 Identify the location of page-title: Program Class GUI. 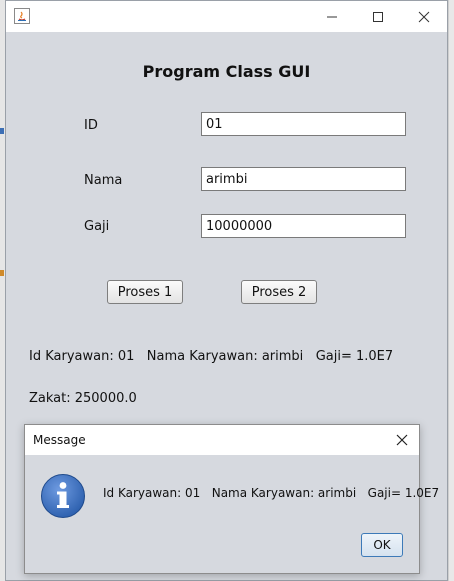
(226, 71).